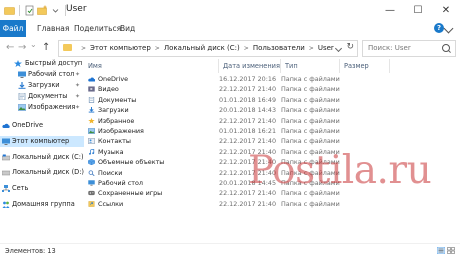 Image resolution: width=460 pixels, height=257 pixels. Describe the element at coordinates (48, 96) in the screenshot. I see `nav-label: Документы` at that location.